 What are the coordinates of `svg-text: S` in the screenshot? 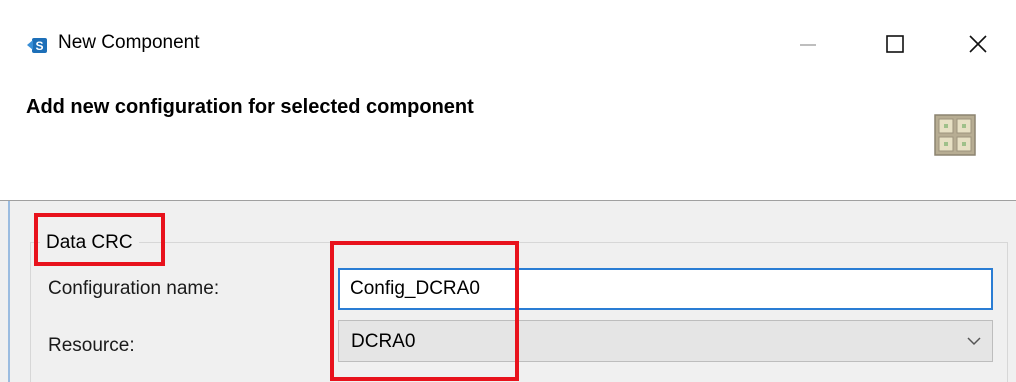 It's located at (39, 46).